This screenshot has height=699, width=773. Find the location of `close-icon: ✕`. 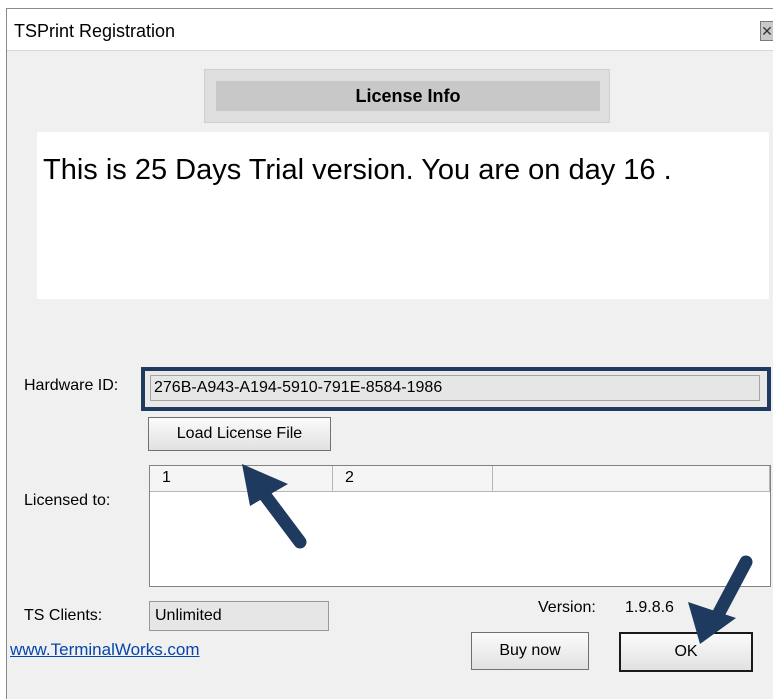

close-icon: ✕ is located at coordinates (766, 31).